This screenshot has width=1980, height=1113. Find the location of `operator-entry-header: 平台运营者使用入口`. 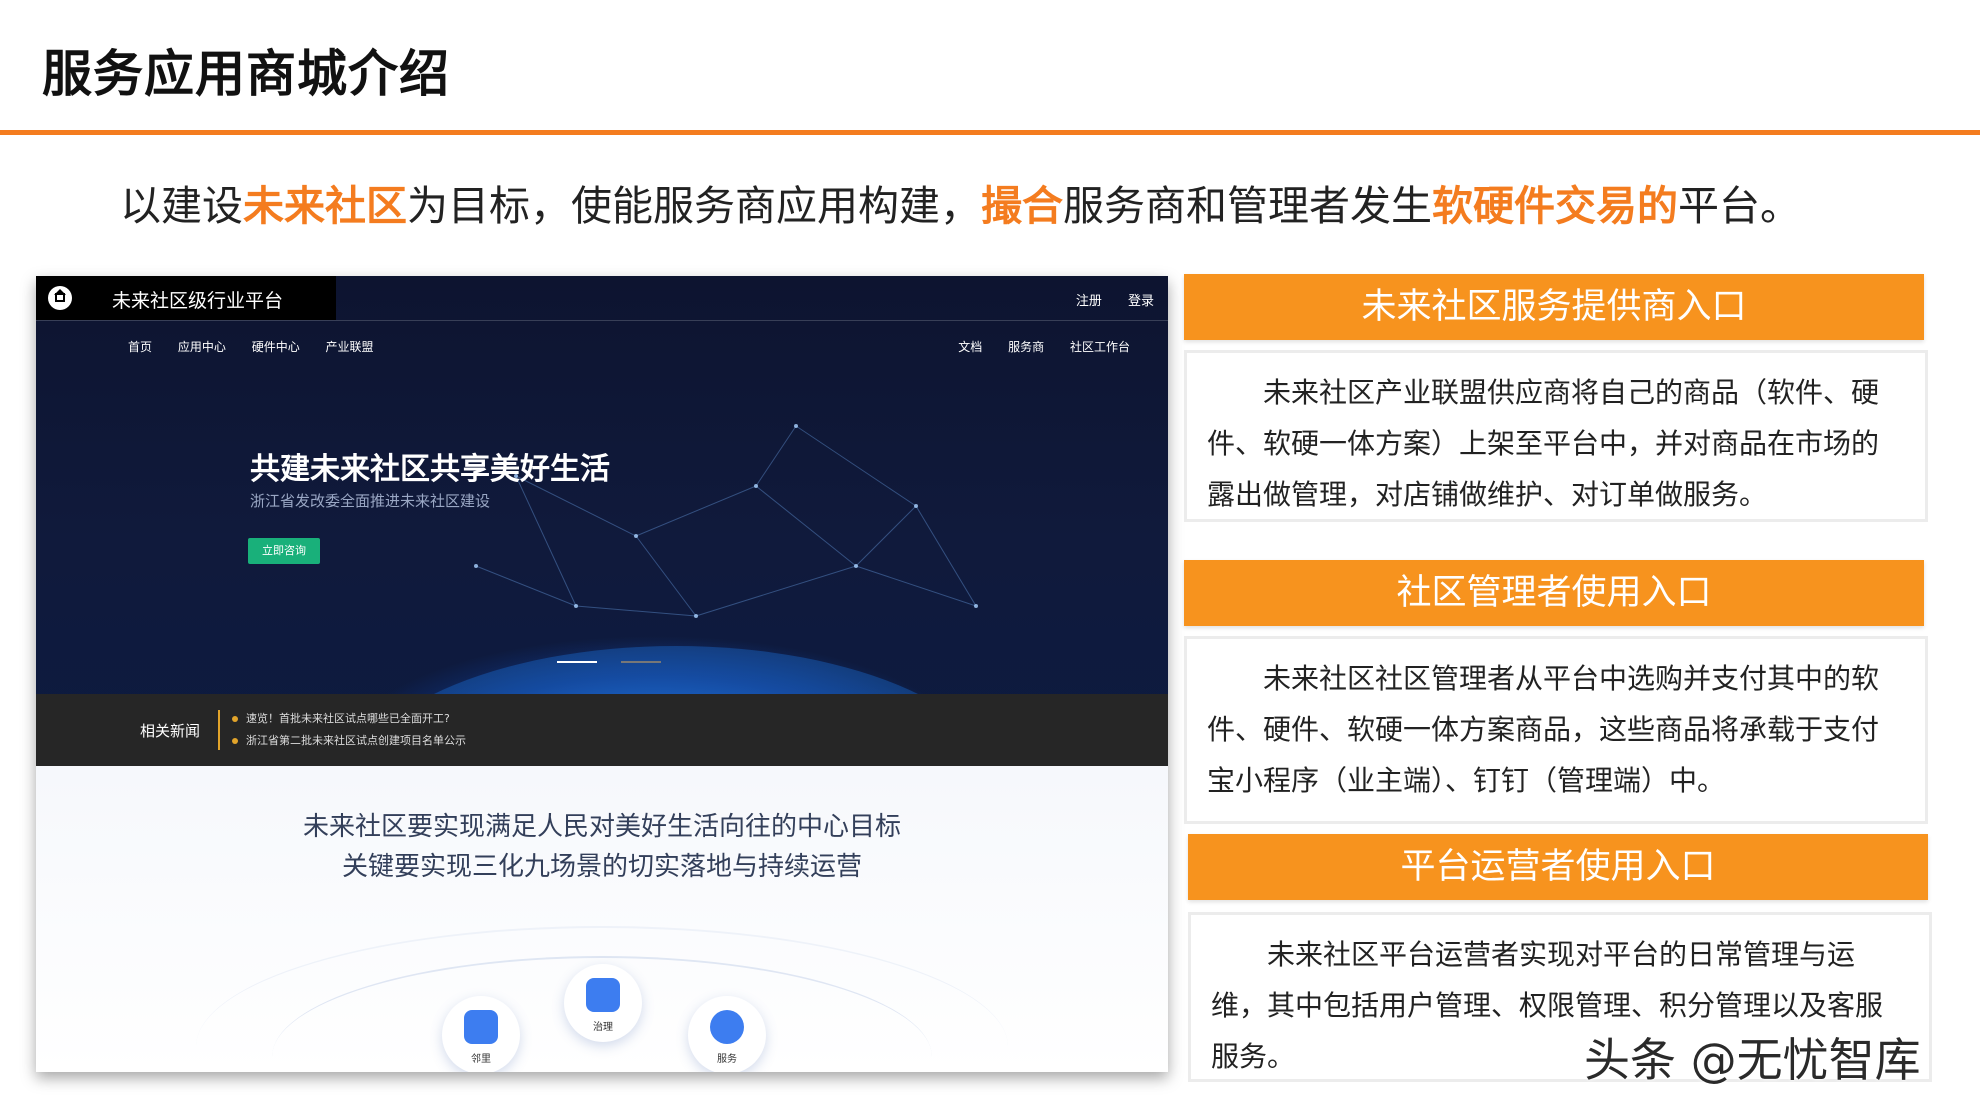

operator-entry-header: 平台运营者使用入口 is located at coordinates (1558, 867).